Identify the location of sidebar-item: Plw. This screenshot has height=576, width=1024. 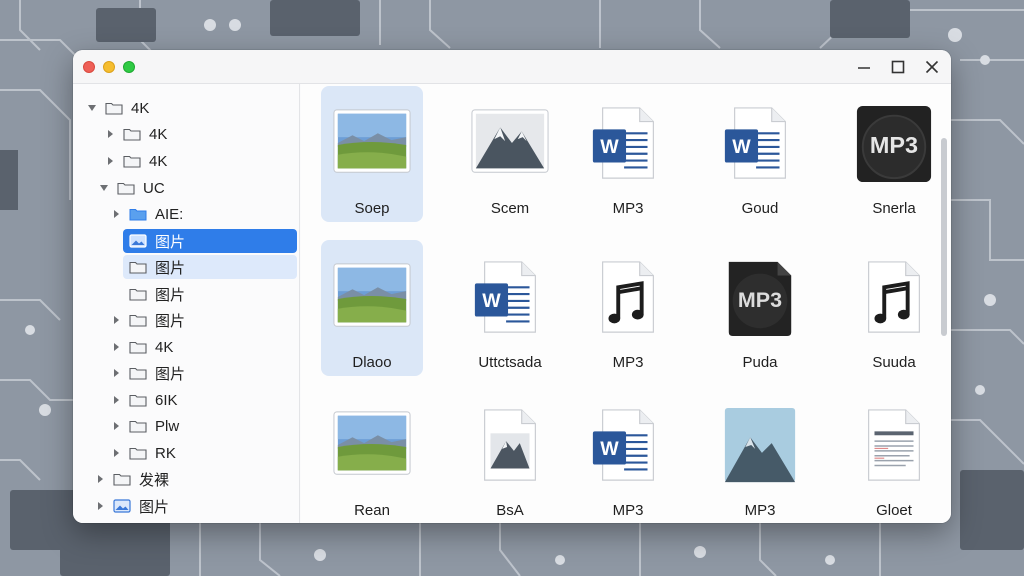
(144, 426).